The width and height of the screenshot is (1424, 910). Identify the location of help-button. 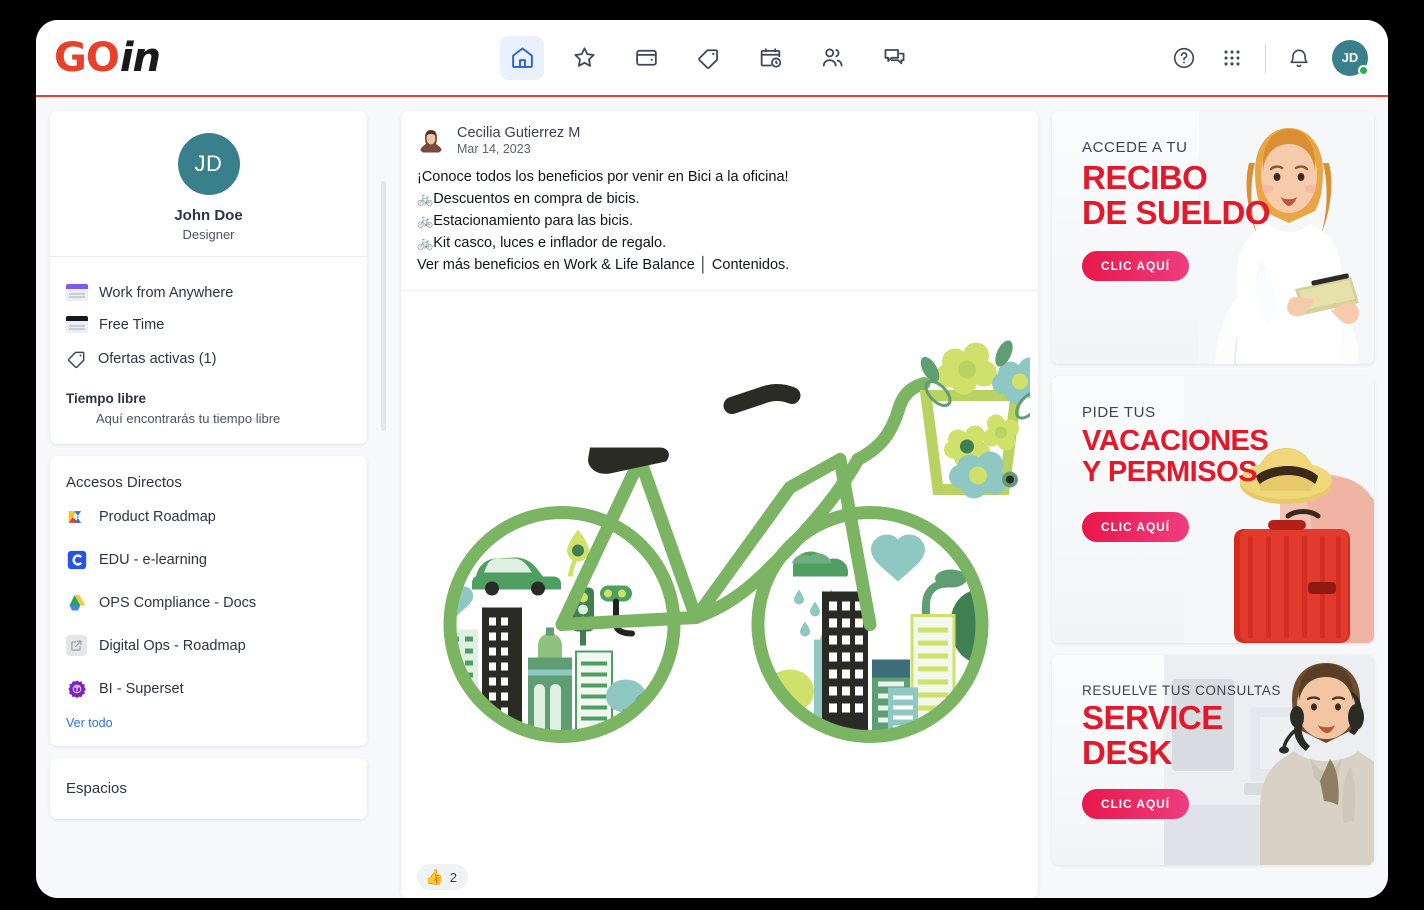
(1184, 58).